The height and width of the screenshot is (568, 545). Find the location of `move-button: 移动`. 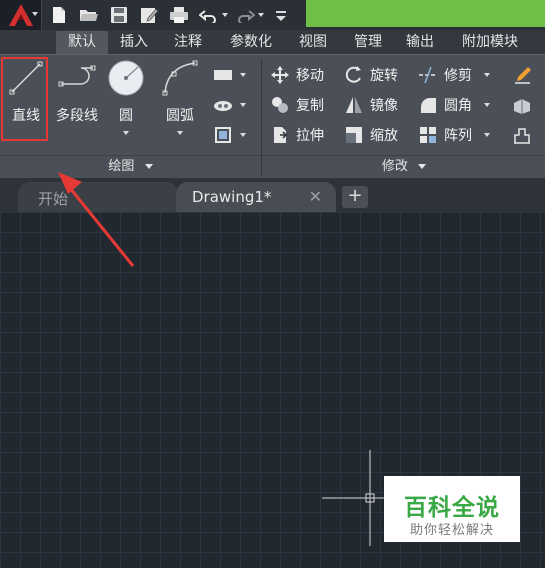

move-button: 移动 is located at coordinates (296, 75).